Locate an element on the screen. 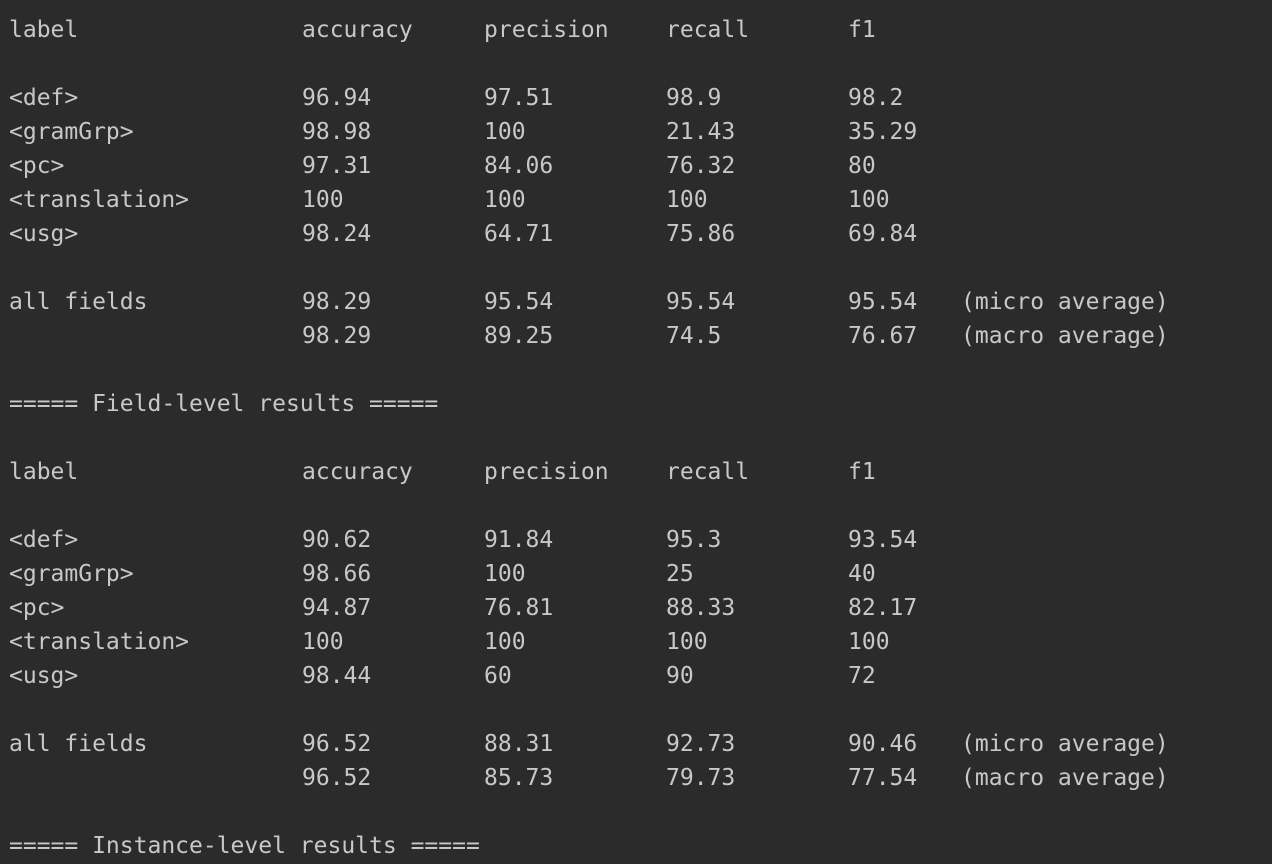 Image resolution: width=1272 pixels, height=864 pixels. table-row: <gramGrp> 98.66 100 25 40 is located at coordinates (438, 574).